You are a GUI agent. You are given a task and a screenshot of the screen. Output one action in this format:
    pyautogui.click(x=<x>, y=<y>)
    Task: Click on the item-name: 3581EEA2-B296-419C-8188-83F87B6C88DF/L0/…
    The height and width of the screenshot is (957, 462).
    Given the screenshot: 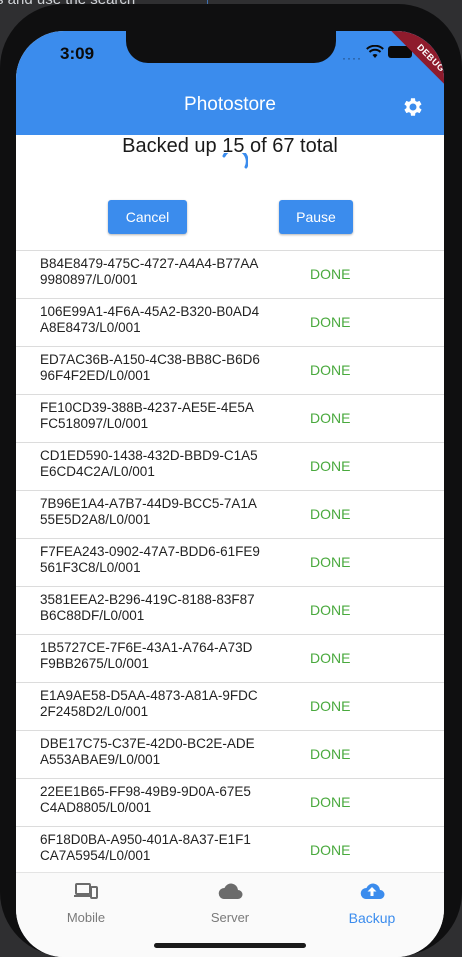 What is the action you would take?
    pyautogui.click(x=147, y=607)
    